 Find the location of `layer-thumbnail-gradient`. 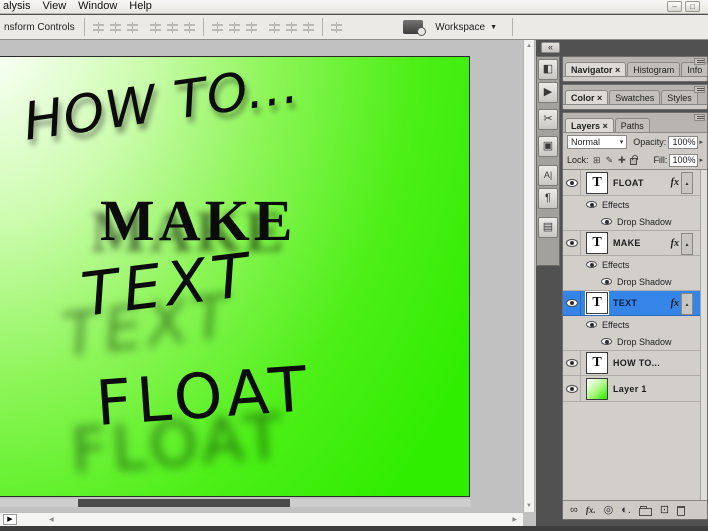

layer-thumbnail-gradient is located at coordinates (597, 388).